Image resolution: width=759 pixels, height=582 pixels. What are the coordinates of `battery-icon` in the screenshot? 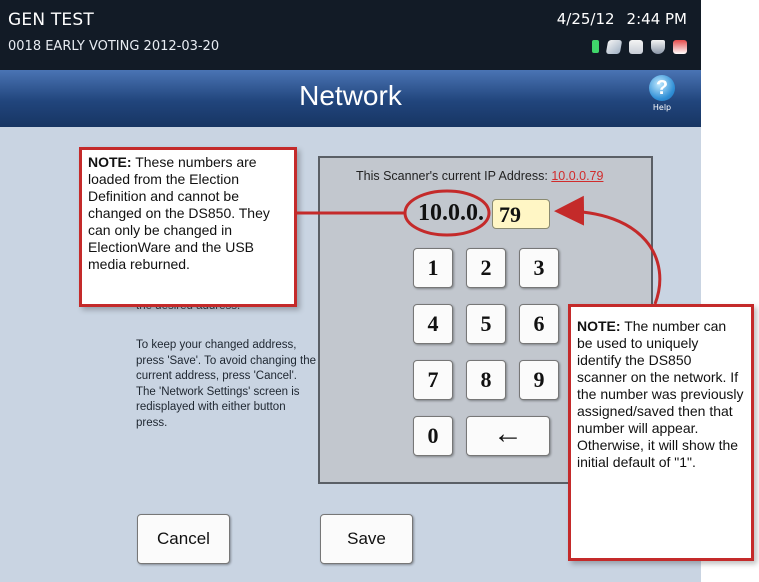 It's located at (595, 46).